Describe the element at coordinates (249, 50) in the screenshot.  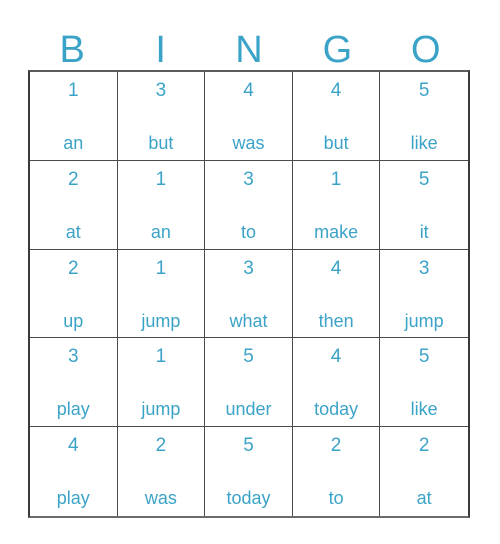
I see `bingo-header-letter-n: N` at that location.